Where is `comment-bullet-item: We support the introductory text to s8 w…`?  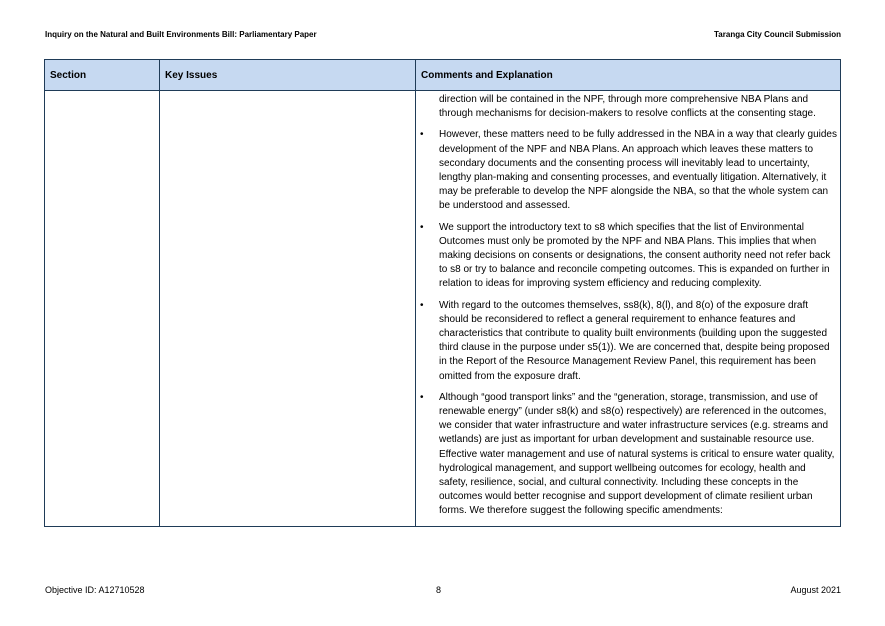 comment-bullet-item: We support the introductory text to s8 w… is located at coordinates (626, 256).